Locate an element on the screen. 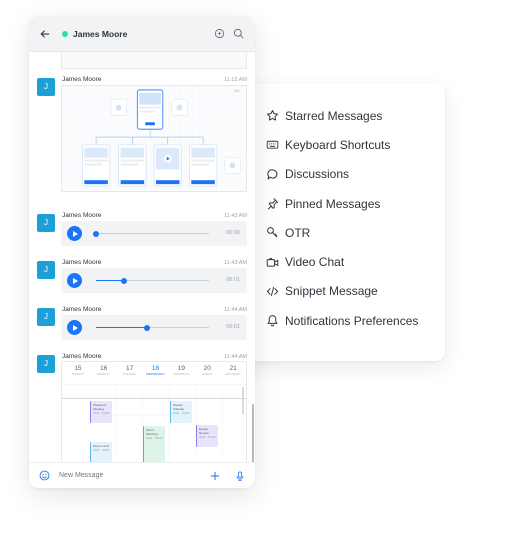 The height and width of the screenshot is (543, 520). scrollbar is located at coordinates (253, 433).